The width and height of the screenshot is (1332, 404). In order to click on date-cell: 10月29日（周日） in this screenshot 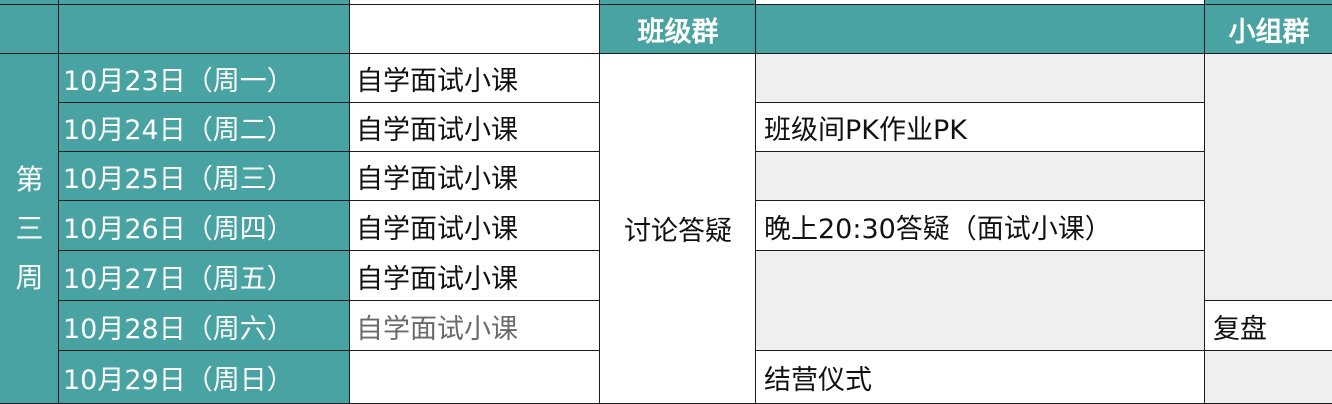, I will do `click(204, 377)`.